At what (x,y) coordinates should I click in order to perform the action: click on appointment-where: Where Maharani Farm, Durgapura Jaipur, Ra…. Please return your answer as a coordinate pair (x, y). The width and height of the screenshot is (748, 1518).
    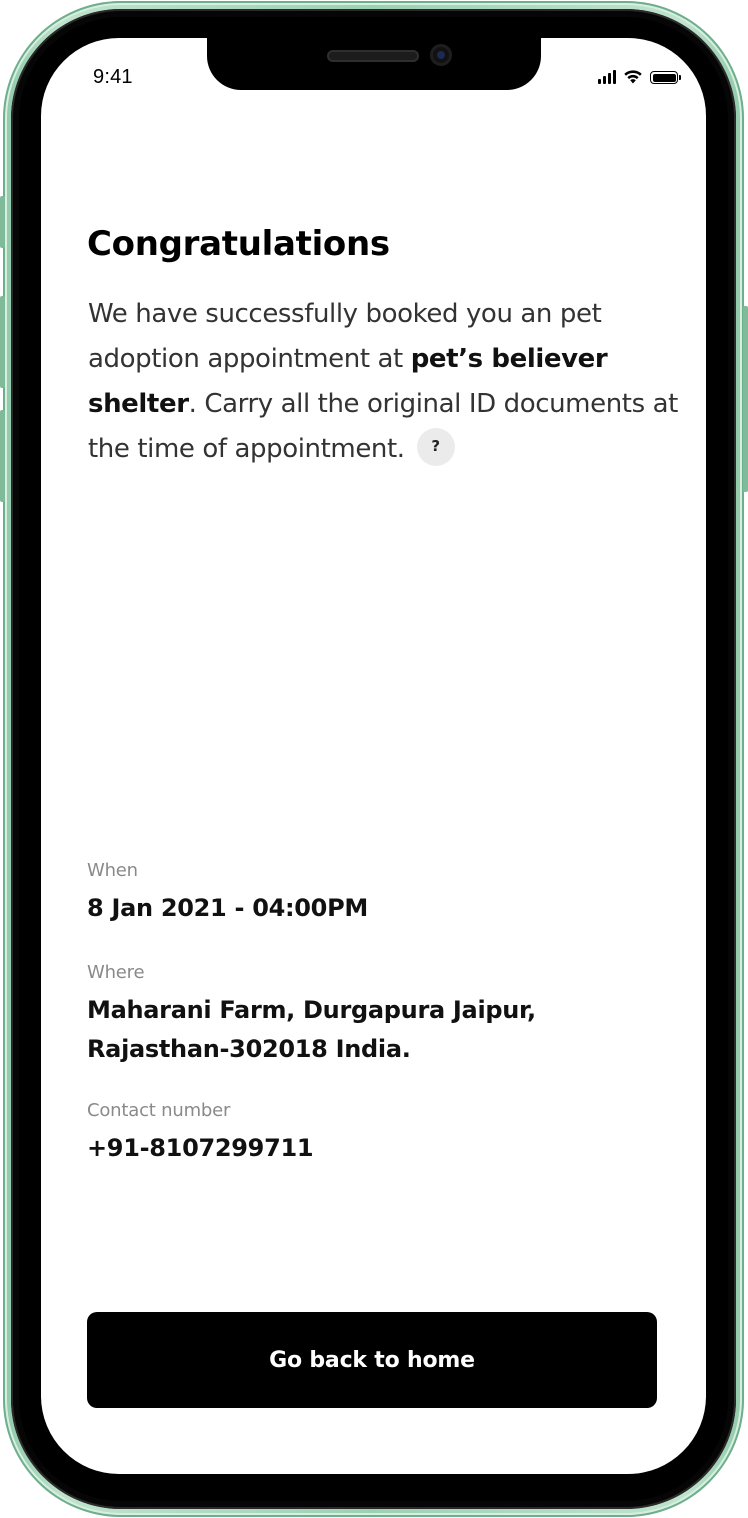
    Looking at the image, I should click on (377, 1015).